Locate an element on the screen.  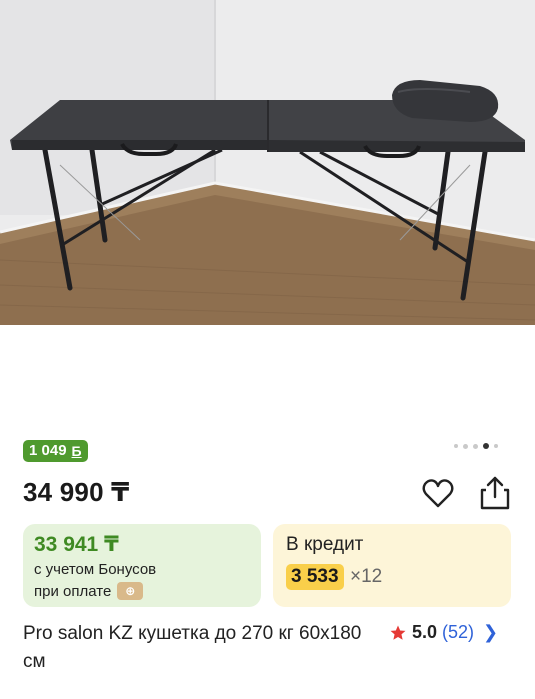
product-rating: 5.0 (52) ❯ is located at coordinates (443, 632).